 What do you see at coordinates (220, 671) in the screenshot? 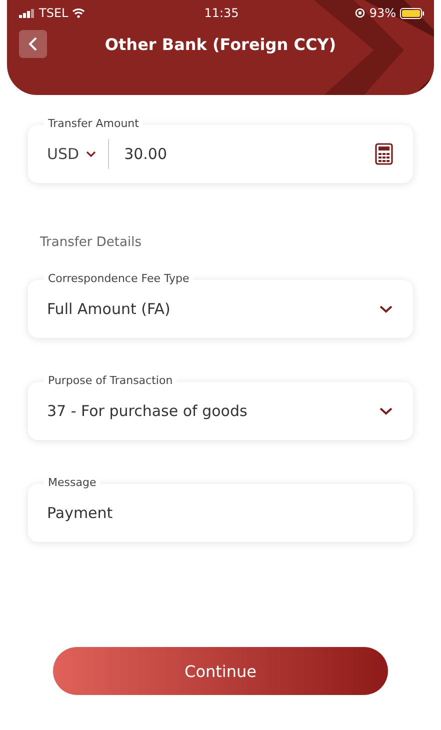
I see `continue-button: Continue` at bounding box center [220, 671].